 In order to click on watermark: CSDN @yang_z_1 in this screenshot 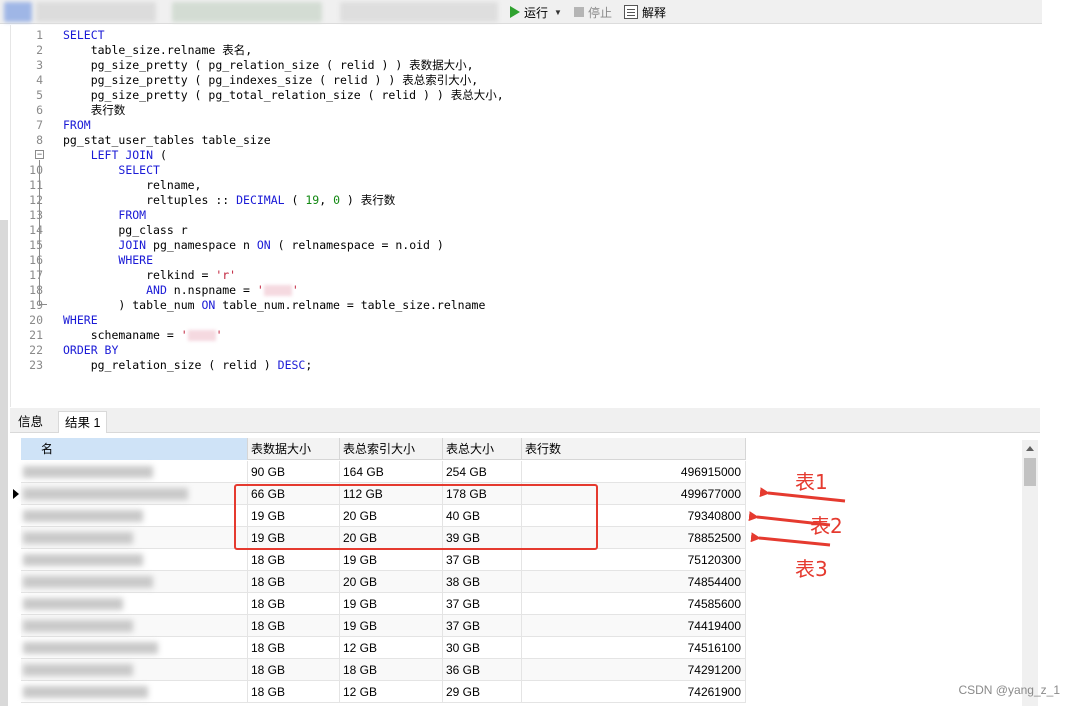, I will do `click(1009, 690)`.